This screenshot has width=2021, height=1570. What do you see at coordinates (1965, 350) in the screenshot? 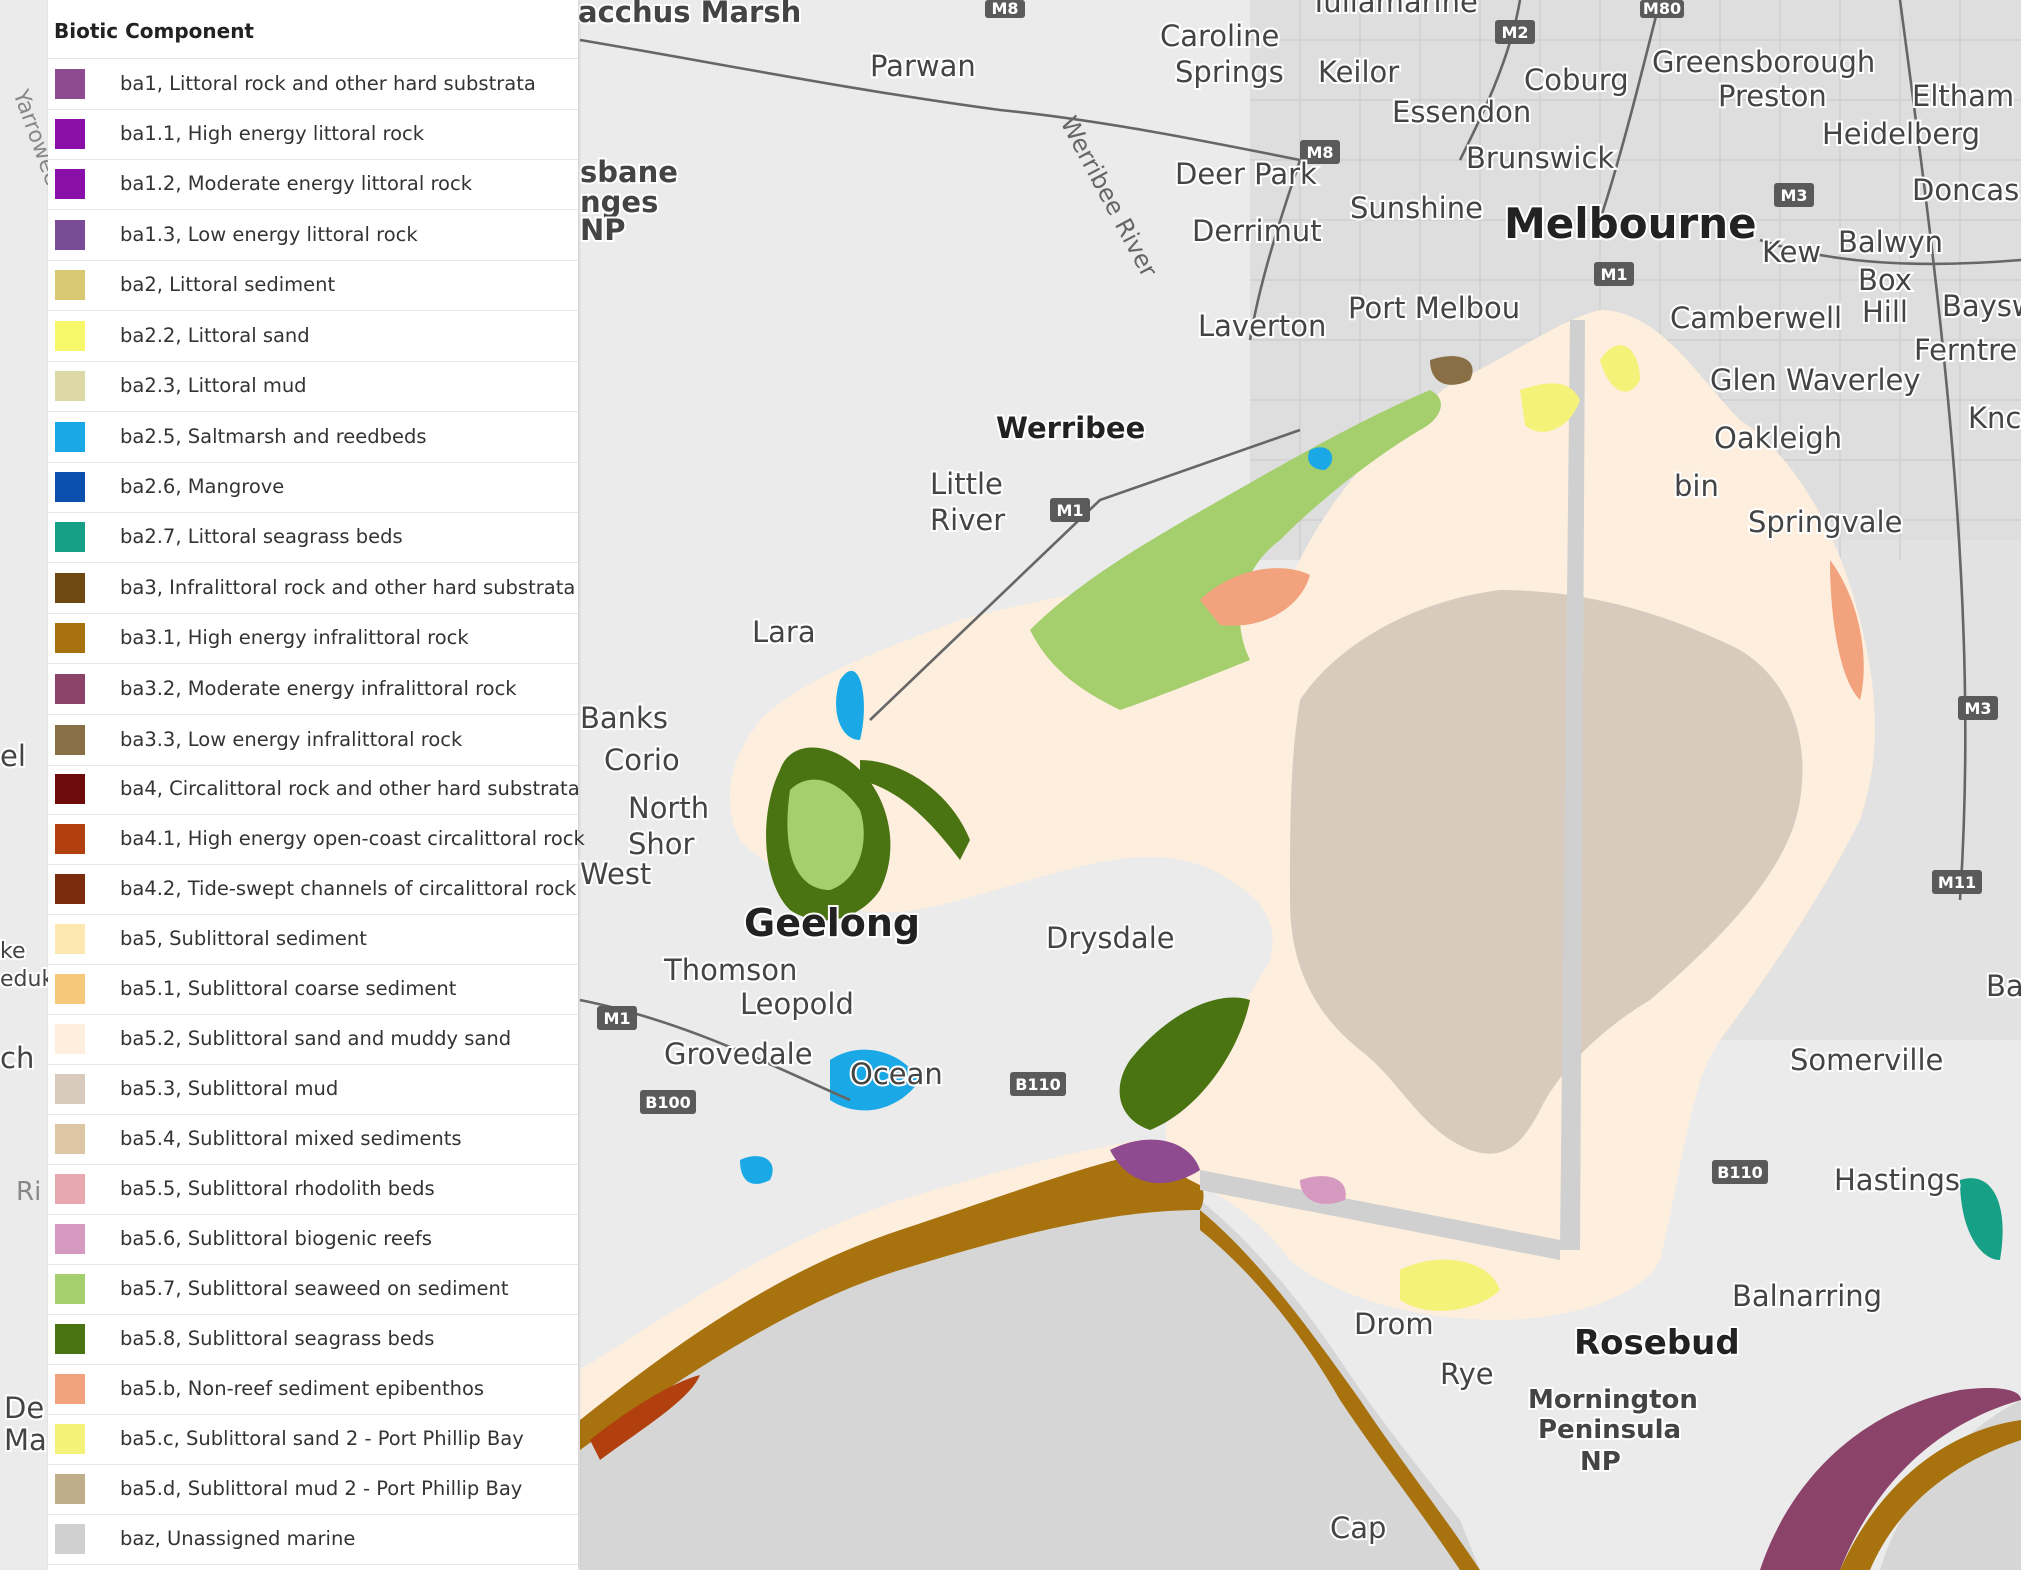
I see `svg-text: Ferntre` at bounding box center [1965, 350].